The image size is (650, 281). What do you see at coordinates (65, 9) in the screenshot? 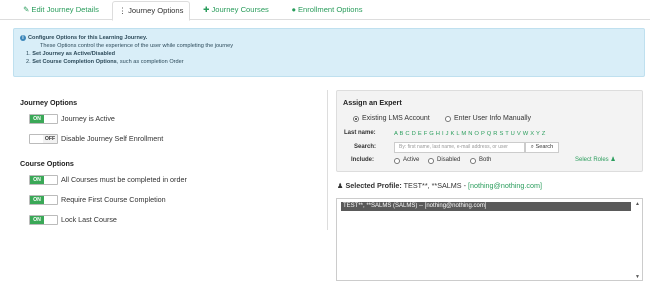
I see `tab-label: Edit Journey Details` at bounding box center [65, 9].